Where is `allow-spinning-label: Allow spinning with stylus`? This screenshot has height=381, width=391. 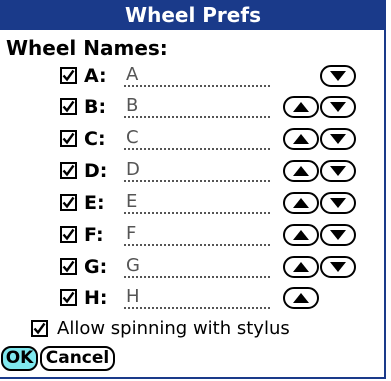 allow-spinning-label: Allow spinning with stylus is located at coordinates (173, 328).